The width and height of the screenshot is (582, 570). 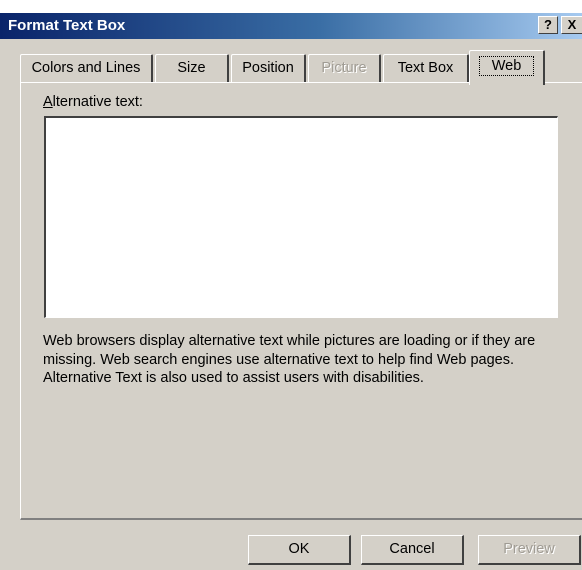 I want to click on tab-size: Size, so click(x=192, y=68).